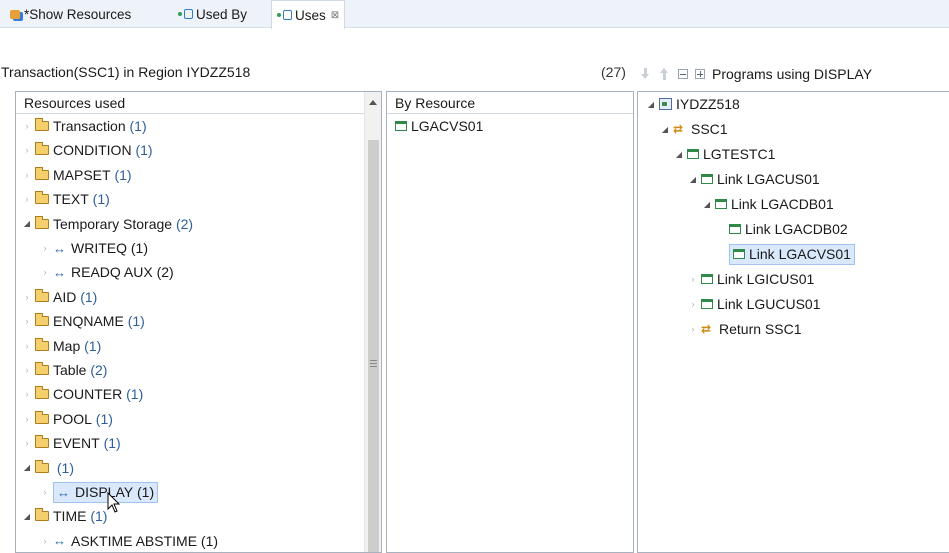 The image size is (949, 553). I want to click on selected-item: ↔ DISPLAY (1), so click(106, 492).